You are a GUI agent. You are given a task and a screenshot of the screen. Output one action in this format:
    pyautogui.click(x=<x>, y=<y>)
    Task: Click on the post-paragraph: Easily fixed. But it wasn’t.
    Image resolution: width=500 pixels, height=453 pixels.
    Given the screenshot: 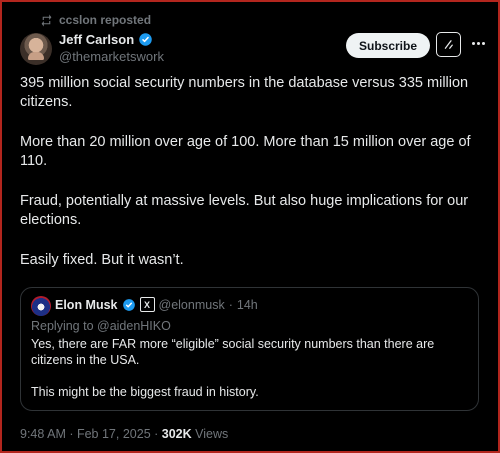 What is the action you would take?
    pyautogui.click(x=102, y=260)
    